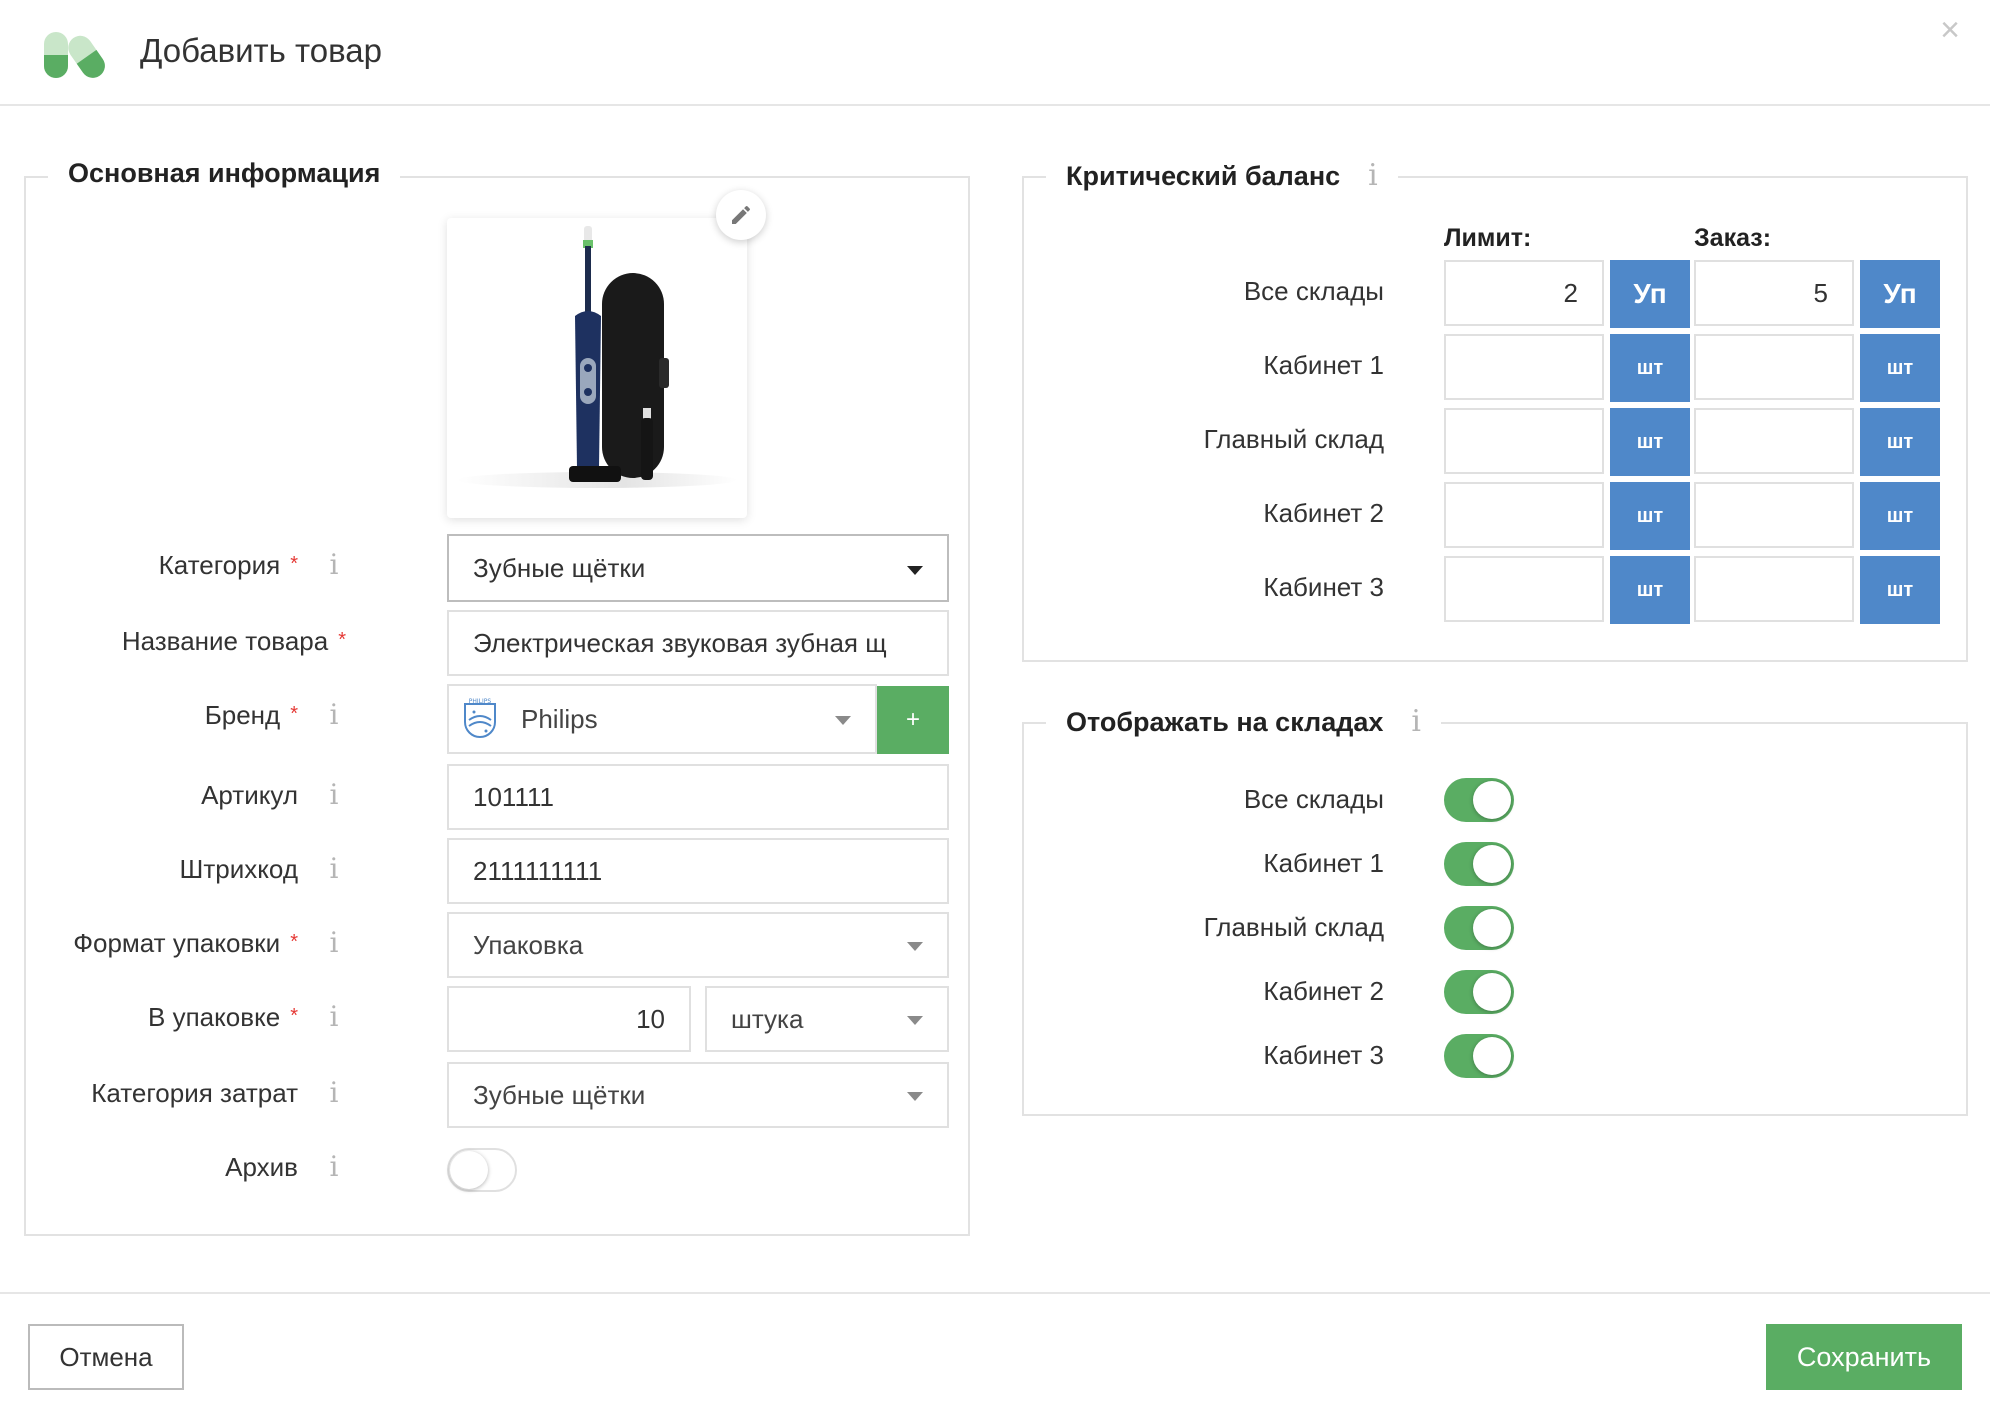  What do you see at coordinates (186, 1019) in the screenshot?
I see `in-pack-label-group: В упаковке * i` at bounding box center [186, 1019].